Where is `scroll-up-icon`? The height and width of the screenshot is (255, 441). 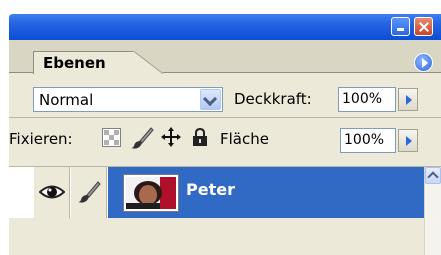
scroll-up-icon is located at coordinates (433, 175).